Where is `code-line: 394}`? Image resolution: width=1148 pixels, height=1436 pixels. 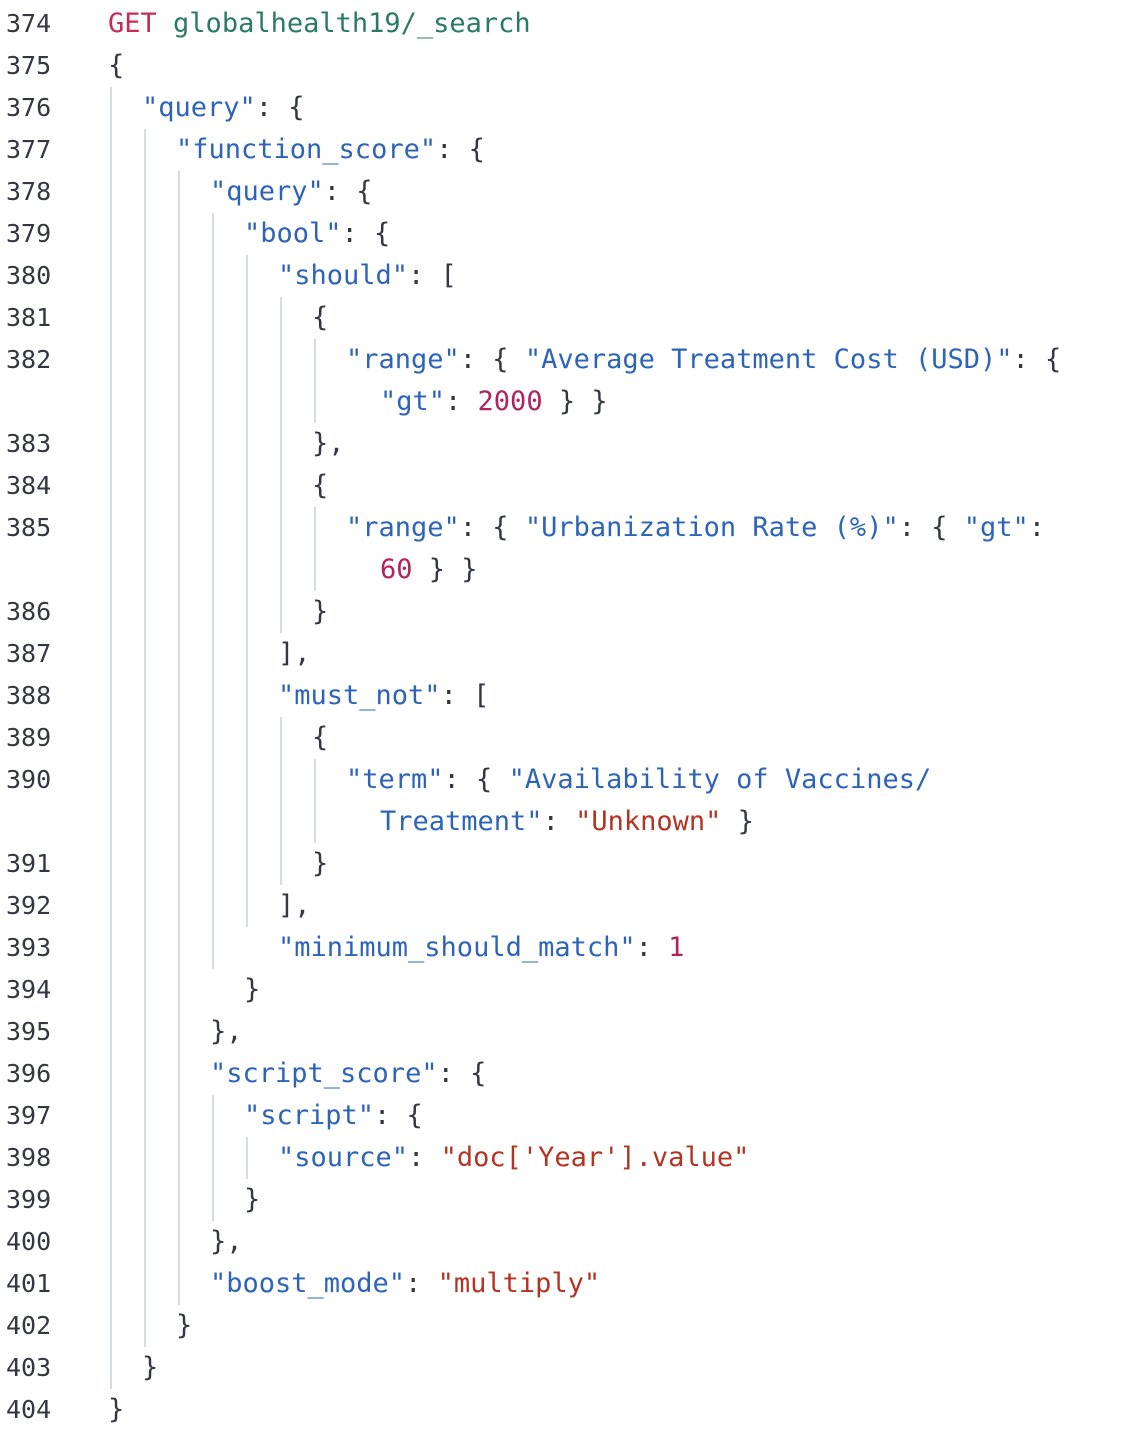 code-line: 394} is located at coordinates (574, 990).